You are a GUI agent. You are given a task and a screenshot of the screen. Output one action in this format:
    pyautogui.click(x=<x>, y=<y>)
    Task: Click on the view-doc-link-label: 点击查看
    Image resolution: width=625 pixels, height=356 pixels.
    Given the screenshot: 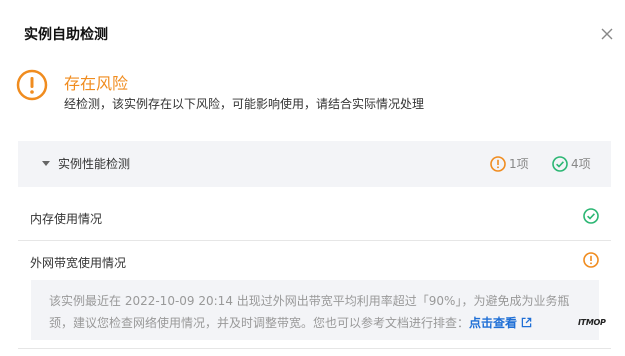 What is the action you would take?
    pyautogui.click(x=493, y=323)
    